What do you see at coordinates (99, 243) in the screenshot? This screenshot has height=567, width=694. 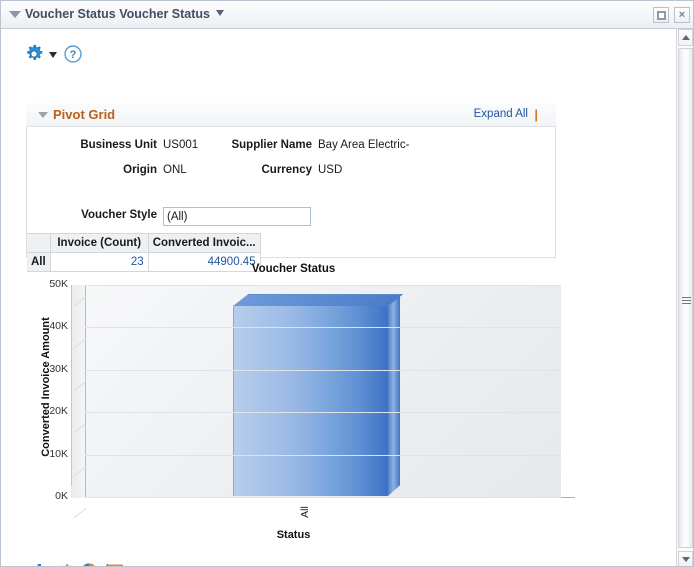 I see `column-header-invoice-count: Invoice (Count)` at bounding box center [99, 243].